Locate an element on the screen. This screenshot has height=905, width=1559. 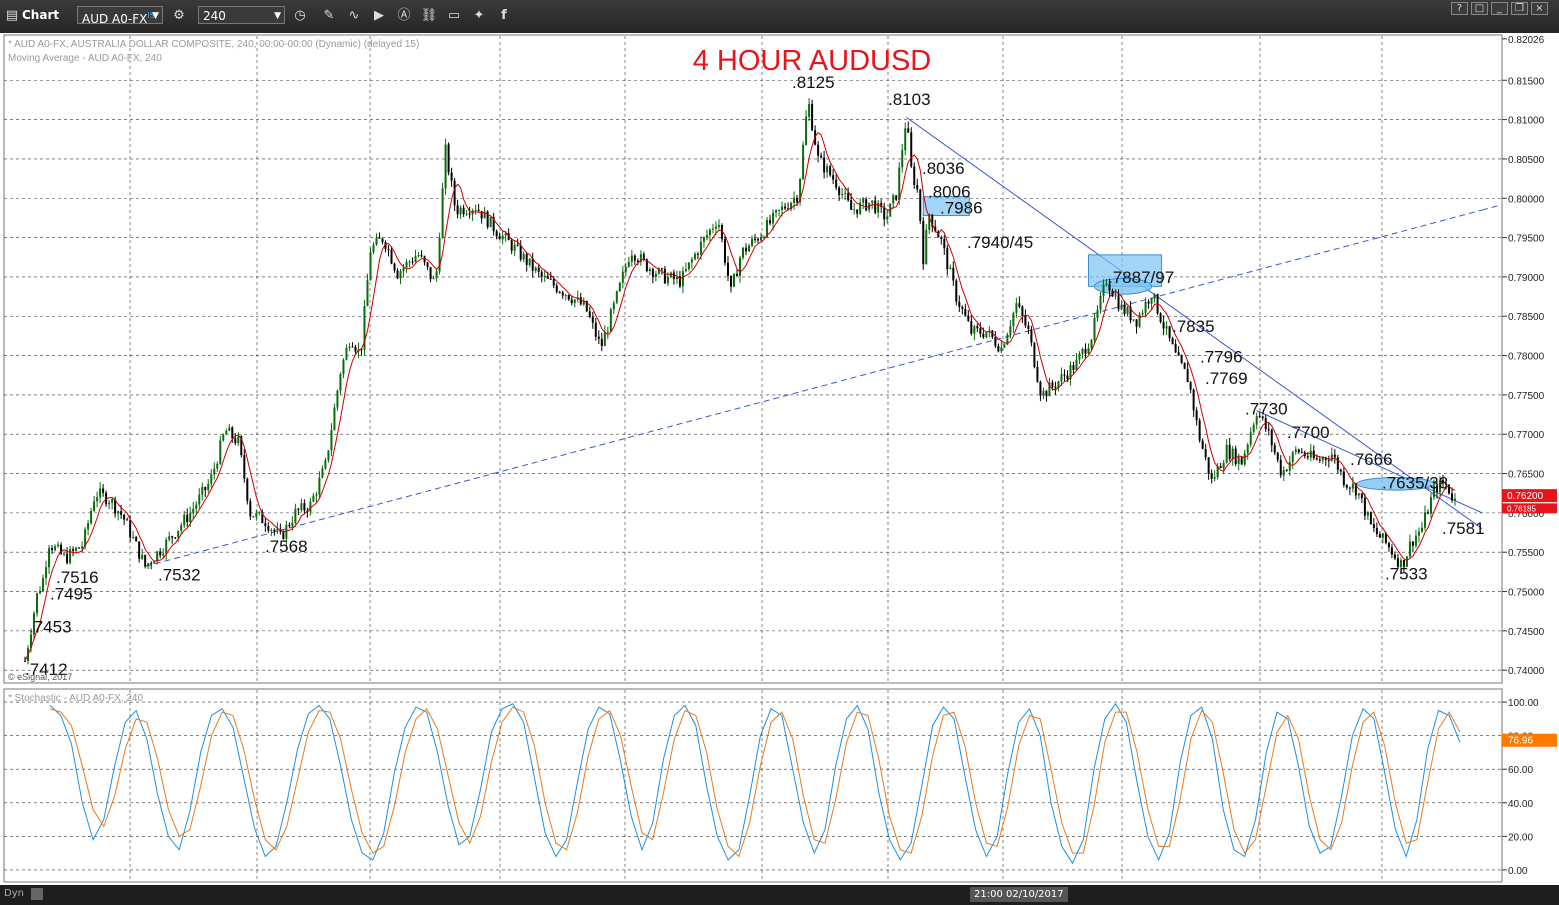
facebook-icon: f is located at coordinates (504, 16).